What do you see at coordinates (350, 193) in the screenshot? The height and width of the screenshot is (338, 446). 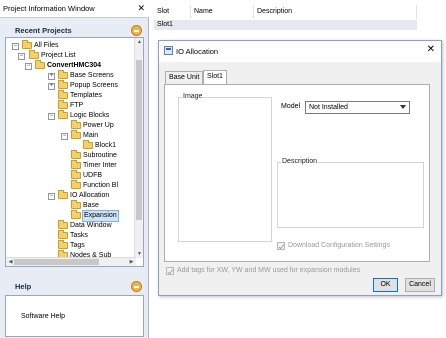 I see `description-group: Description` at bounding box center [350, 193].